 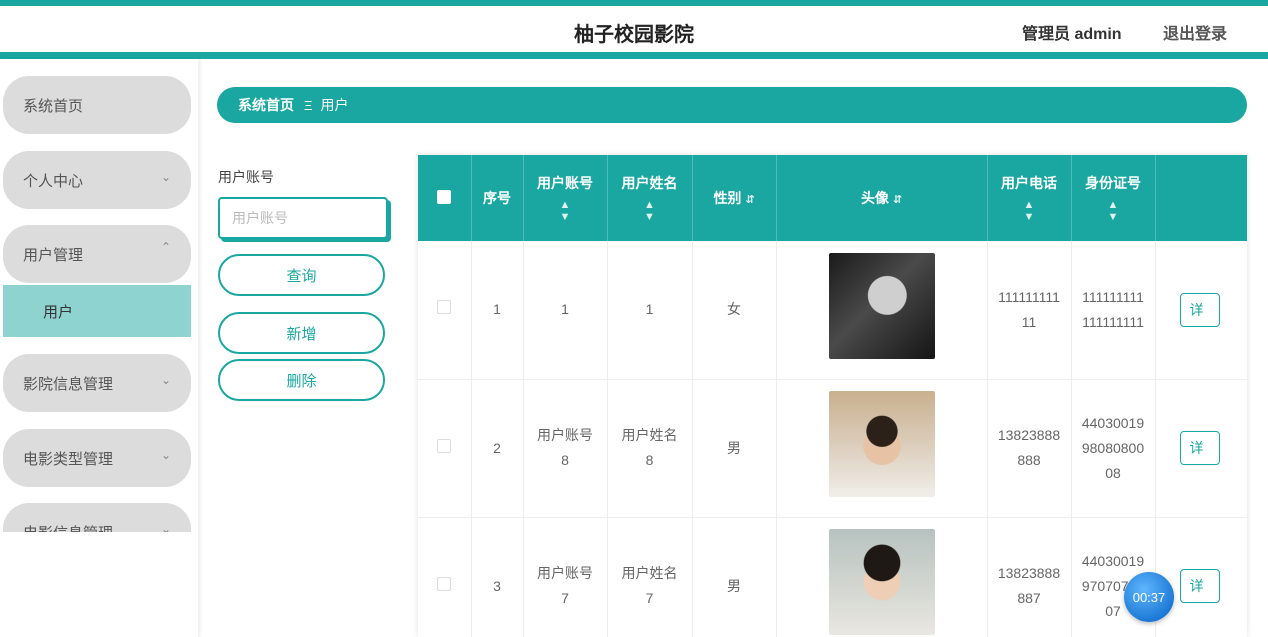 What do you see at coordinates (734, 310) in the screenshot?
I see `cell-gender: 女` at bounding box center [734, 310].